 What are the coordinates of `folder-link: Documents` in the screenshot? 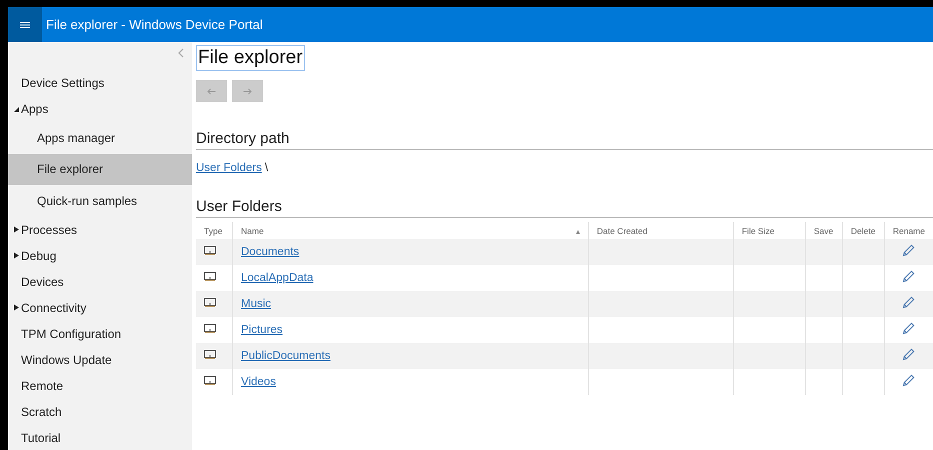 It's located at (270, 252).